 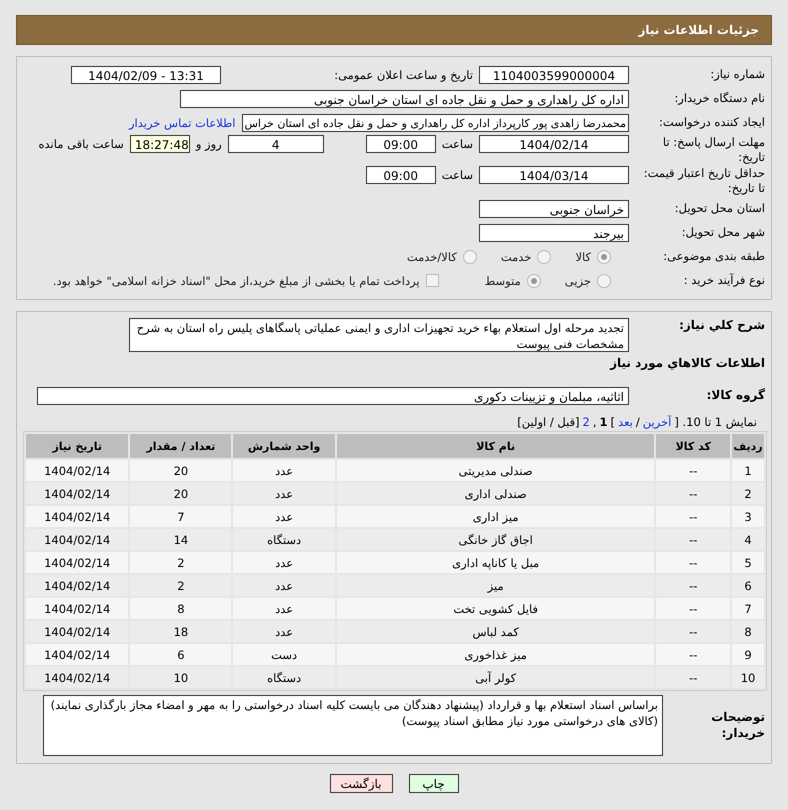 What do you see at coordinates (704, 181) in the screenshot?
I see `field-label: حداقل تاریخ اعتبار قیمت: تا تاریخ:` at bounding box center [704, 181].